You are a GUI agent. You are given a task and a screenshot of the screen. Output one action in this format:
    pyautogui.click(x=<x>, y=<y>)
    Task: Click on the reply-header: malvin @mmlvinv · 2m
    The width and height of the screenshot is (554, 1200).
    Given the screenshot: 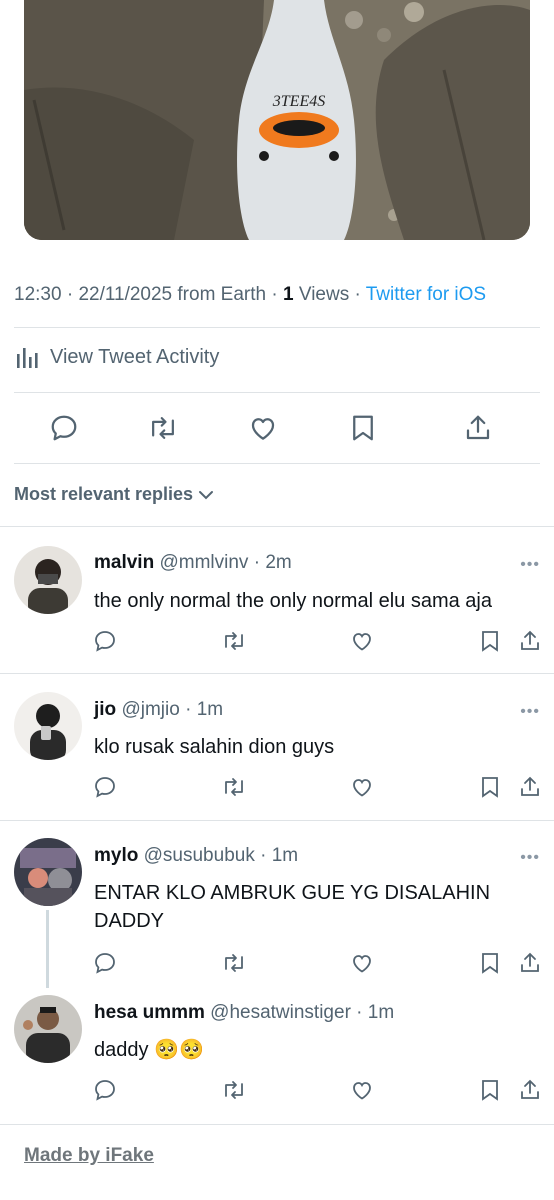 What is the action you would take?
    pyautogui.click(x=193, y=562)
    